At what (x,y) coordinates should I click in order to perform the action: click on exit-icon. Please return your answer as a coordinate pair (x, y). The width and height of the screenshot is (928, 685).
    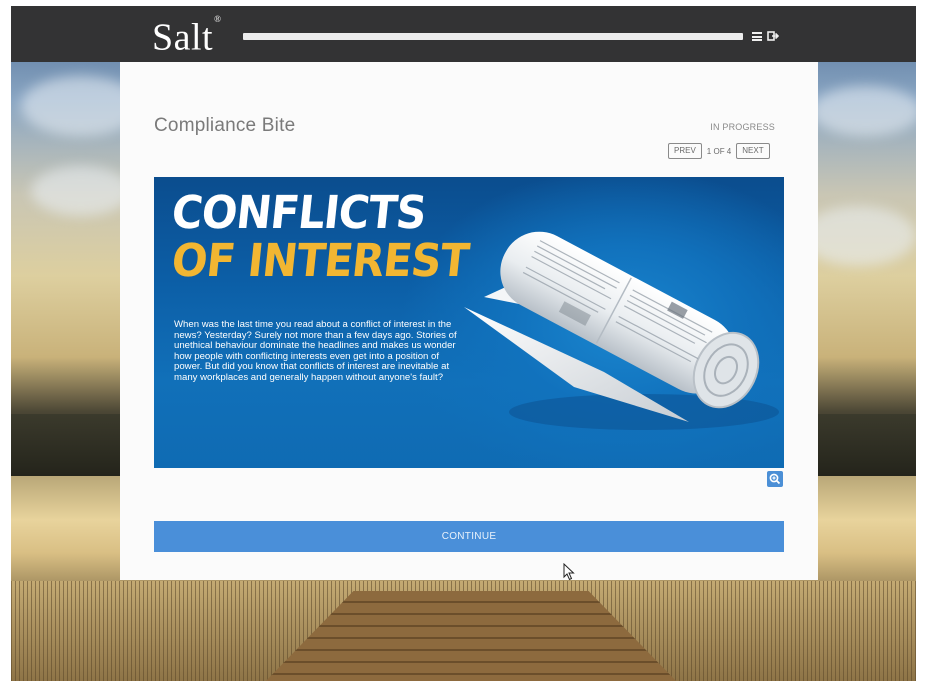
    Looking at the image, I should click on (773, 36).